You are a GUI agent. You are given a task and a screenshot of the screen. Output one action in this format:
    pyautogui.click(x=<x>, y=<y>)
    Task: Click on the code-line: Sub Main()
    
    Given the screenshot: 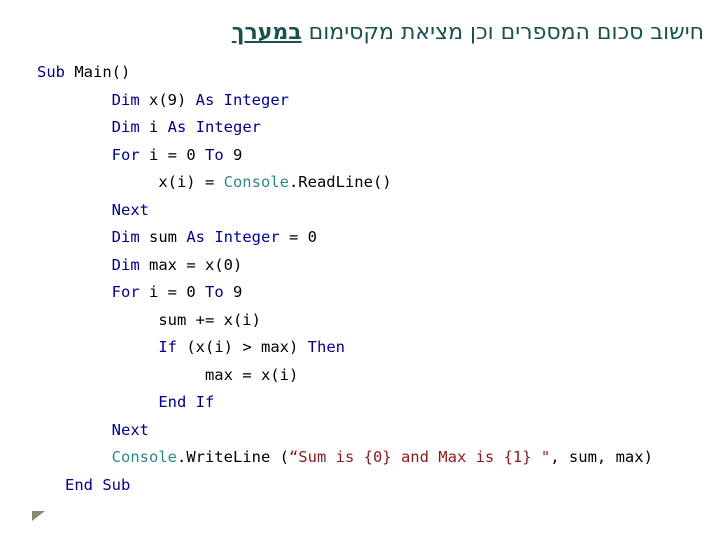 What is the action you would take?
    pyautogui.click(x=345, y=73)
    